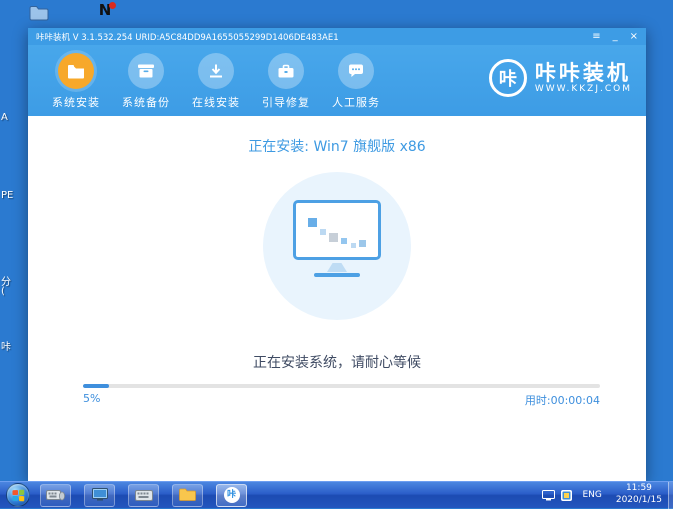 This screenshot has width=673, height=509. Describe the element at coordinates (567, 495) in the screenshot. I see `tray-ime-icon` at that location.